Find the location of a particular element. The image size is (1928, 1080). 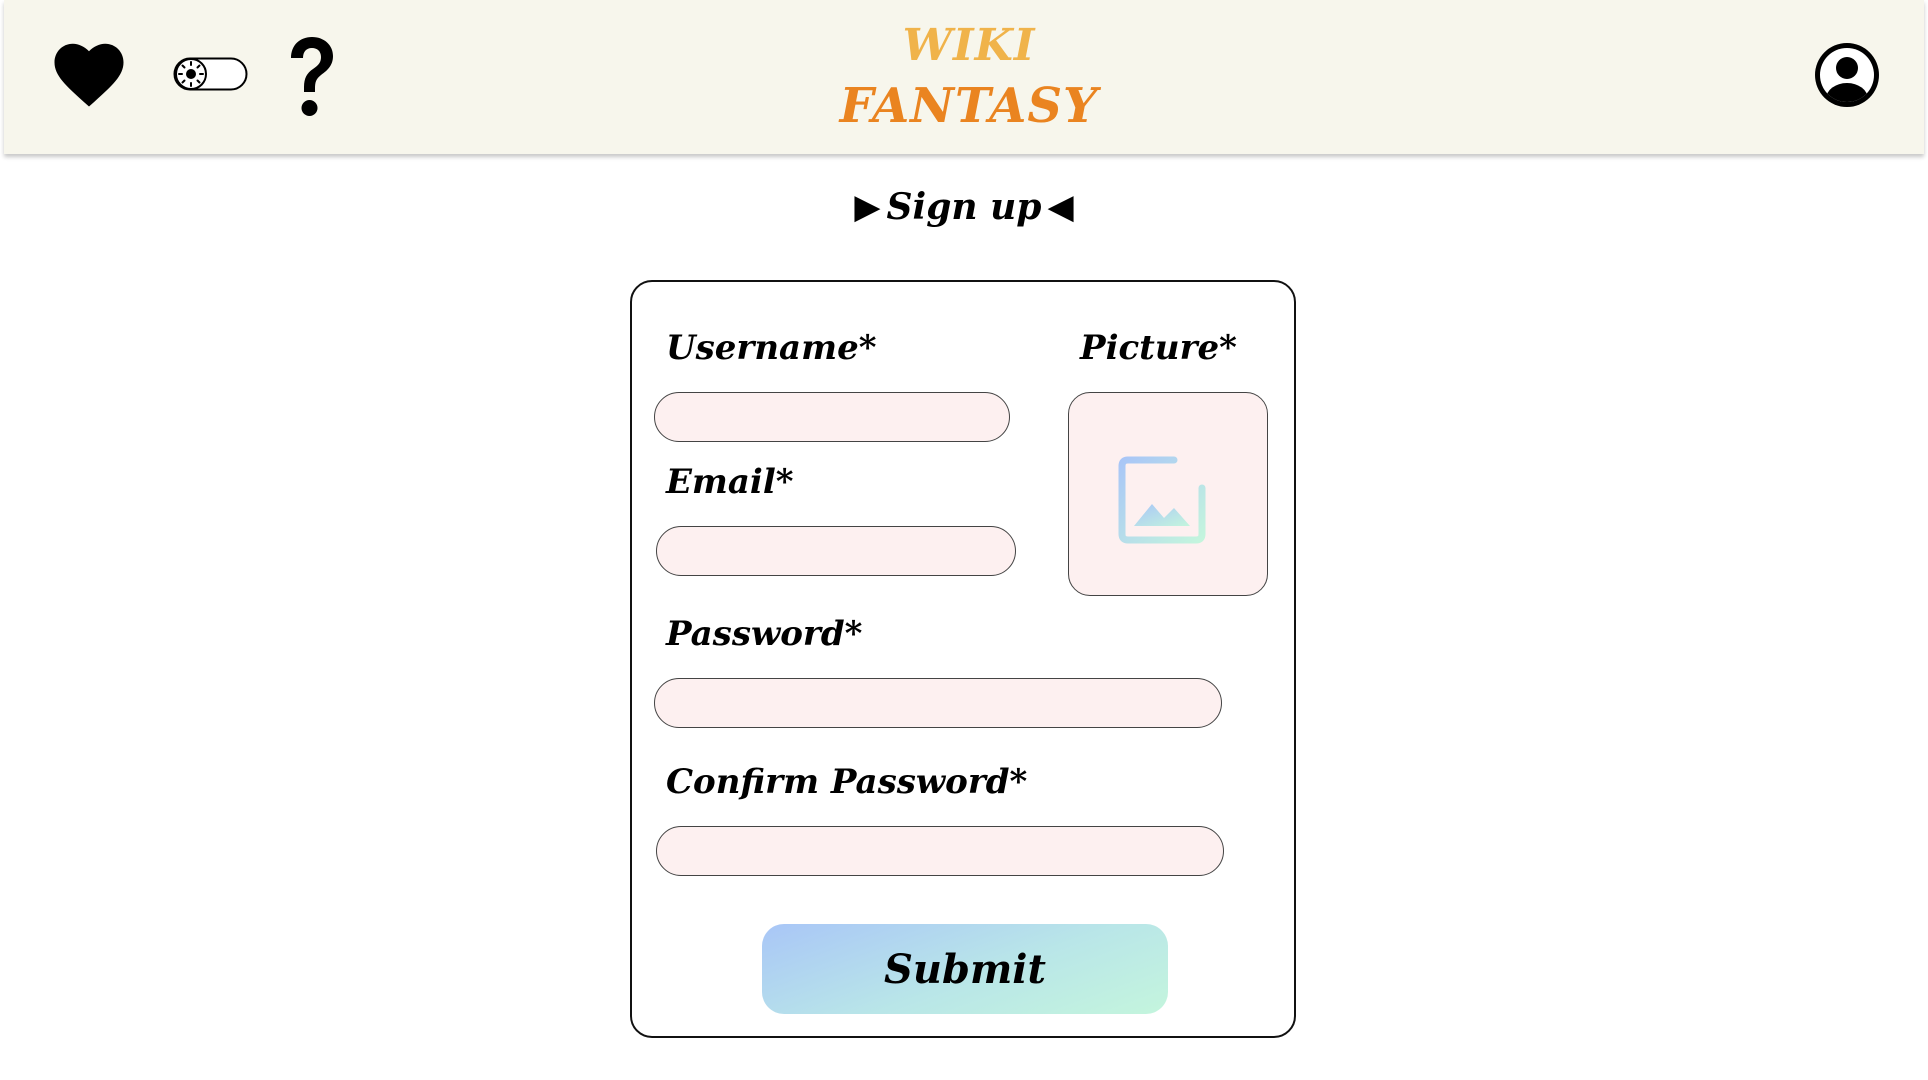

picture-label: Picture* is located at coordinates (1158, 348).